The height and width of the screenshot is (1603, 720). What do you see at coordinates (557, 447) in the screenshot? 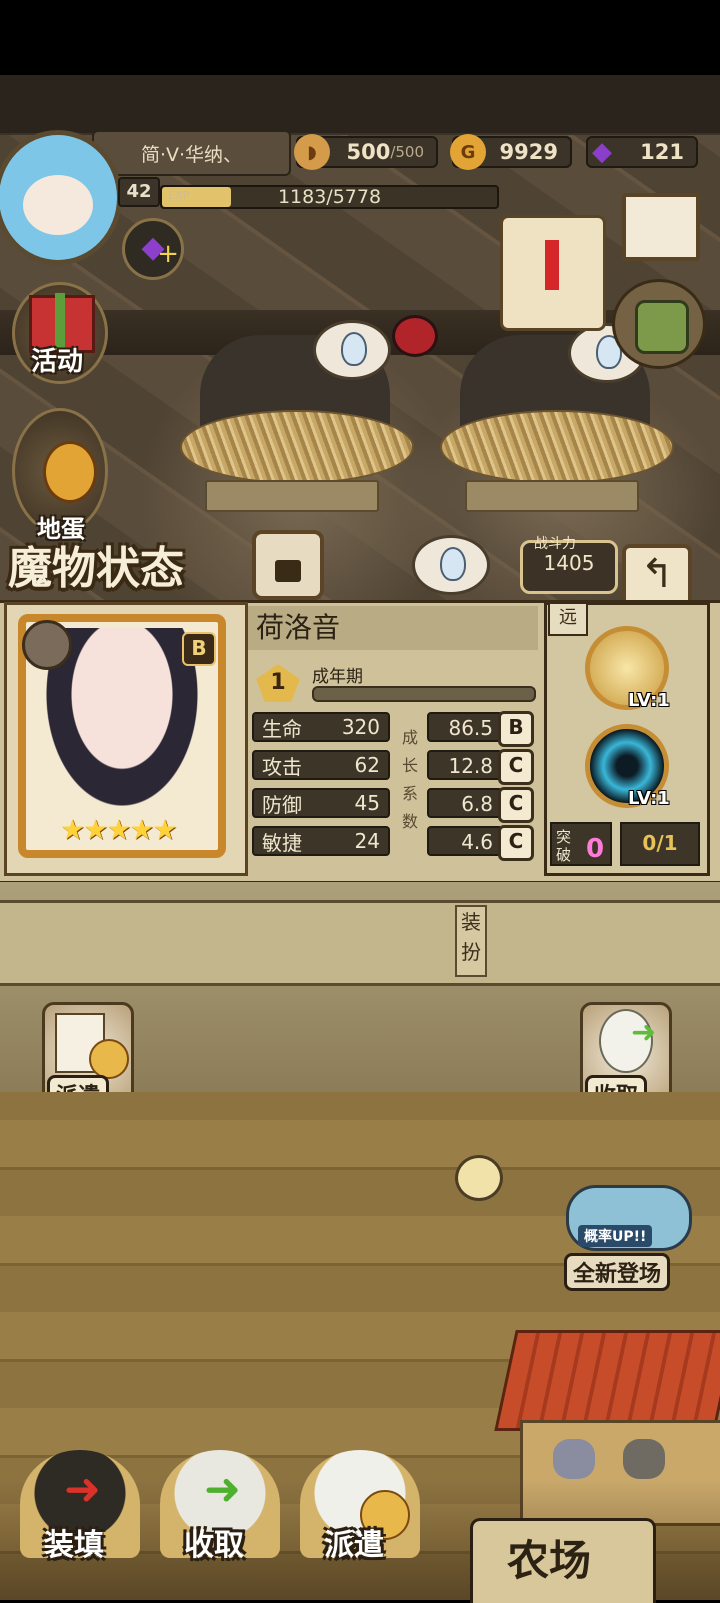
I see `nest-right` at bounding box center [557, 447].